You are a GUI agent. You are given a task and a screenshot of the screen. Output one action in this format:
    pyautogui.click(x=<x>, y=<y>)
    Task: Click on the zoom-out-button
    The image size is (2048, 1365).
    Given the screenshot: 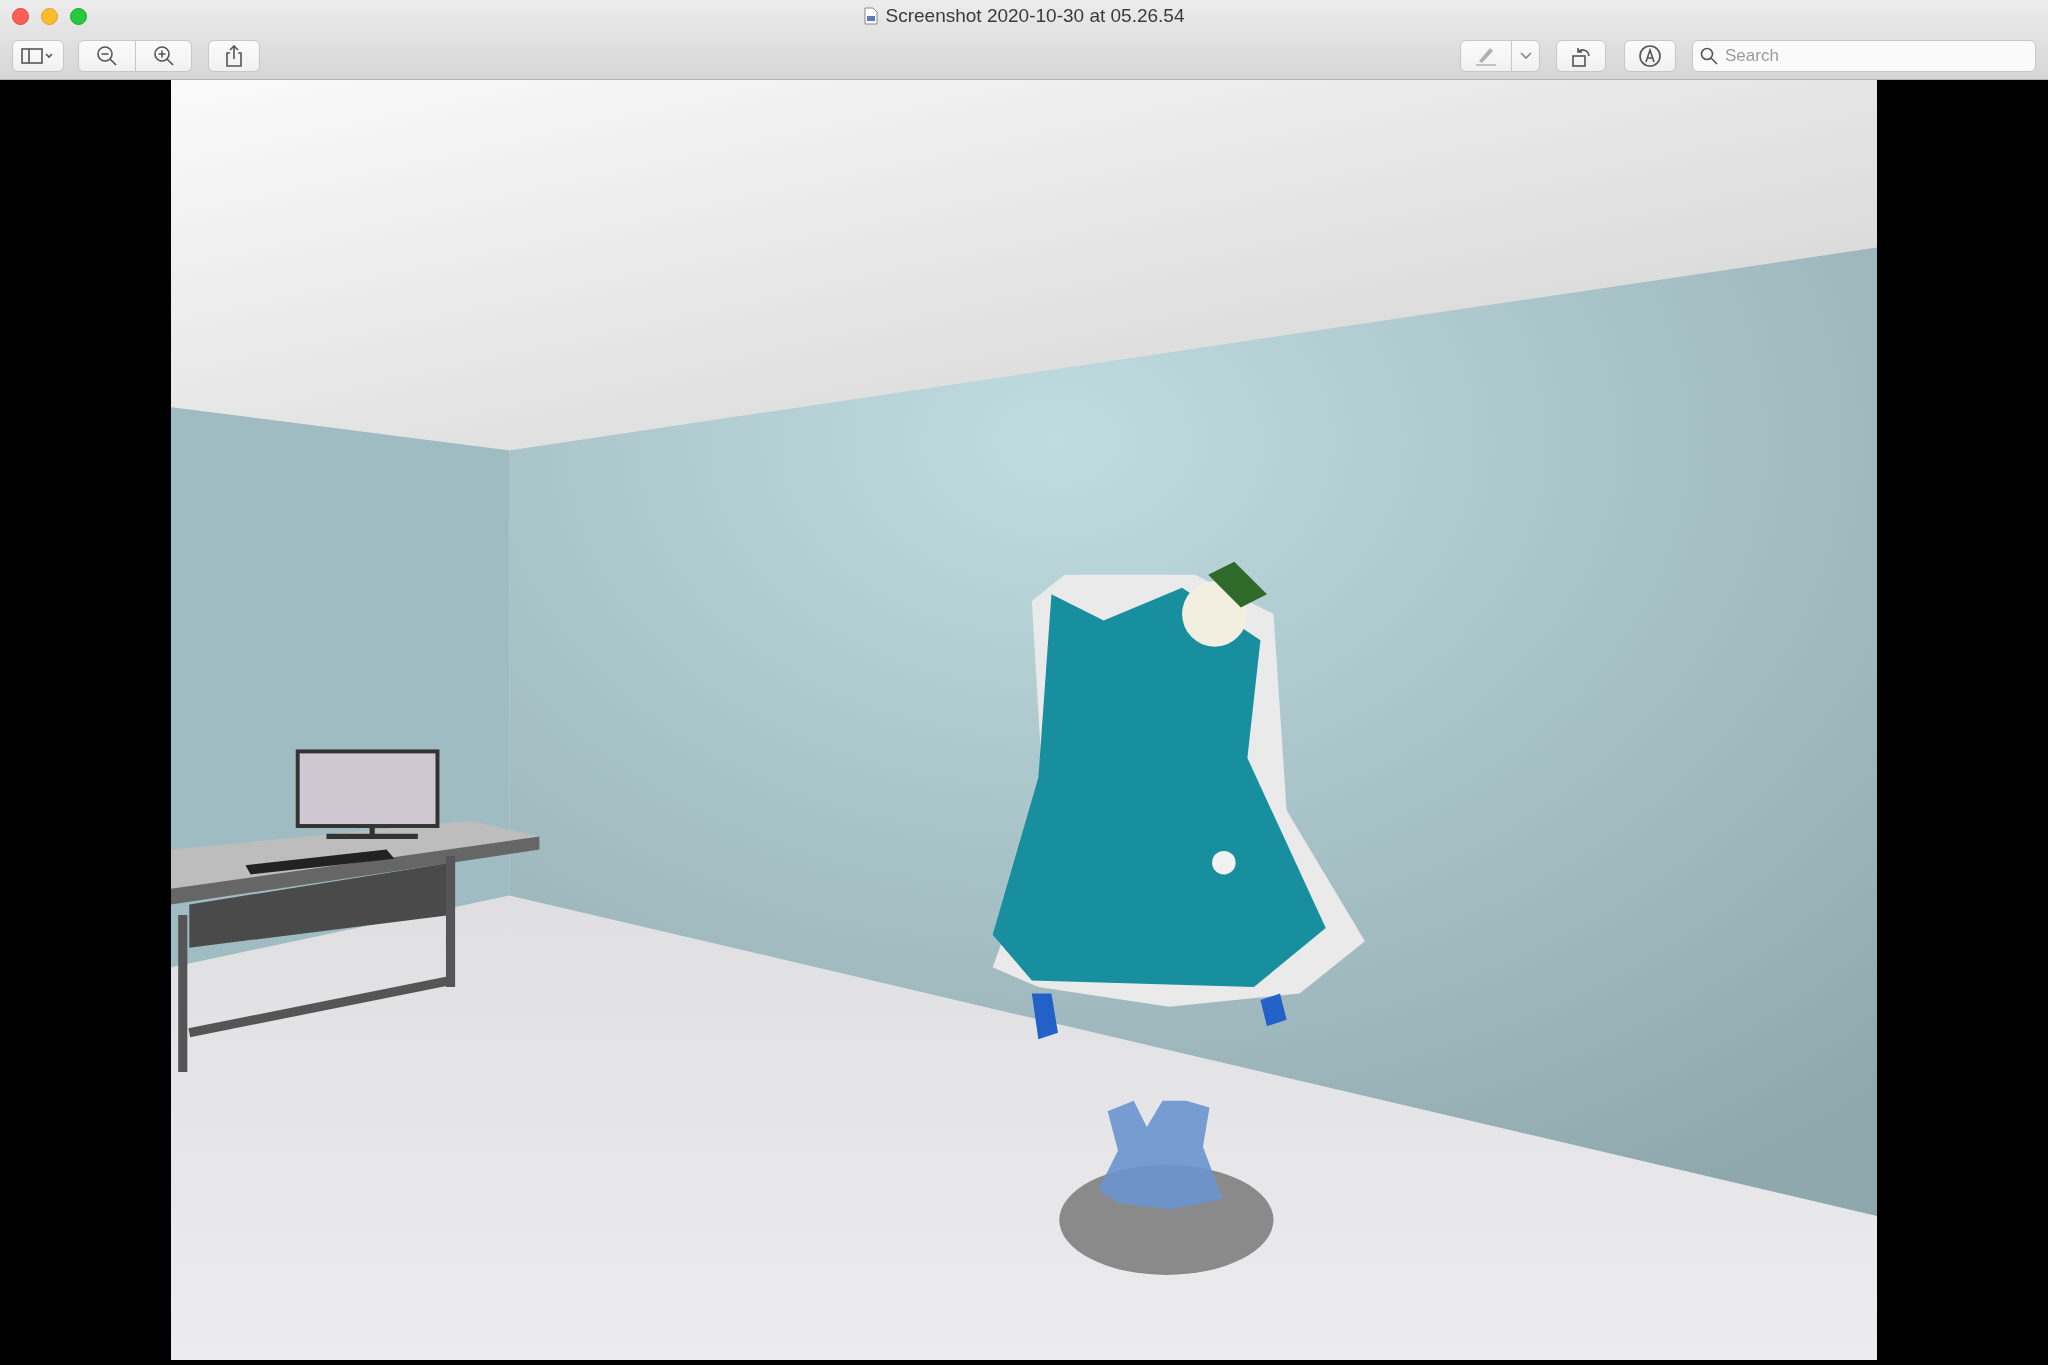 What is the action you would take?
    pyautogui.click(x=107, y=55)
    